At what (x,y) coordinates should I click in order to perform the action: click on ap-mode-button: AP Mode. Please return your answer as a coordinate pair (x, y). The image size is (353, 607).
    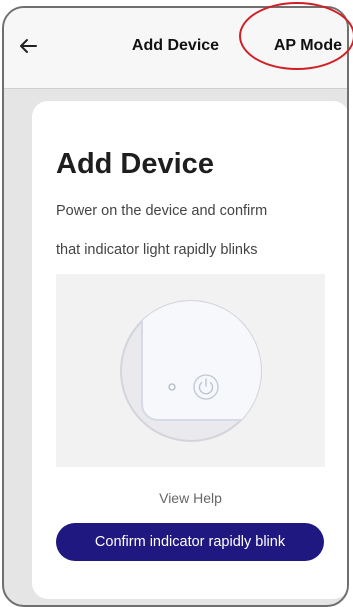
    Looking at the image, I should click on (308, 46).